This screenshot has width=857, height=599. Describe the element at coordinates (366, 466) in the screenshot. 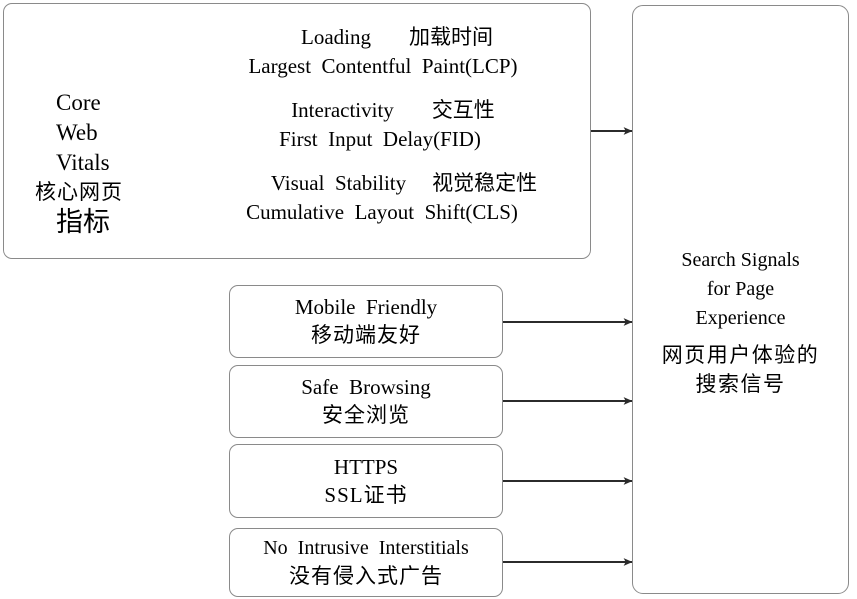

I see `signal-label-en-https: HTTPS` at that location.